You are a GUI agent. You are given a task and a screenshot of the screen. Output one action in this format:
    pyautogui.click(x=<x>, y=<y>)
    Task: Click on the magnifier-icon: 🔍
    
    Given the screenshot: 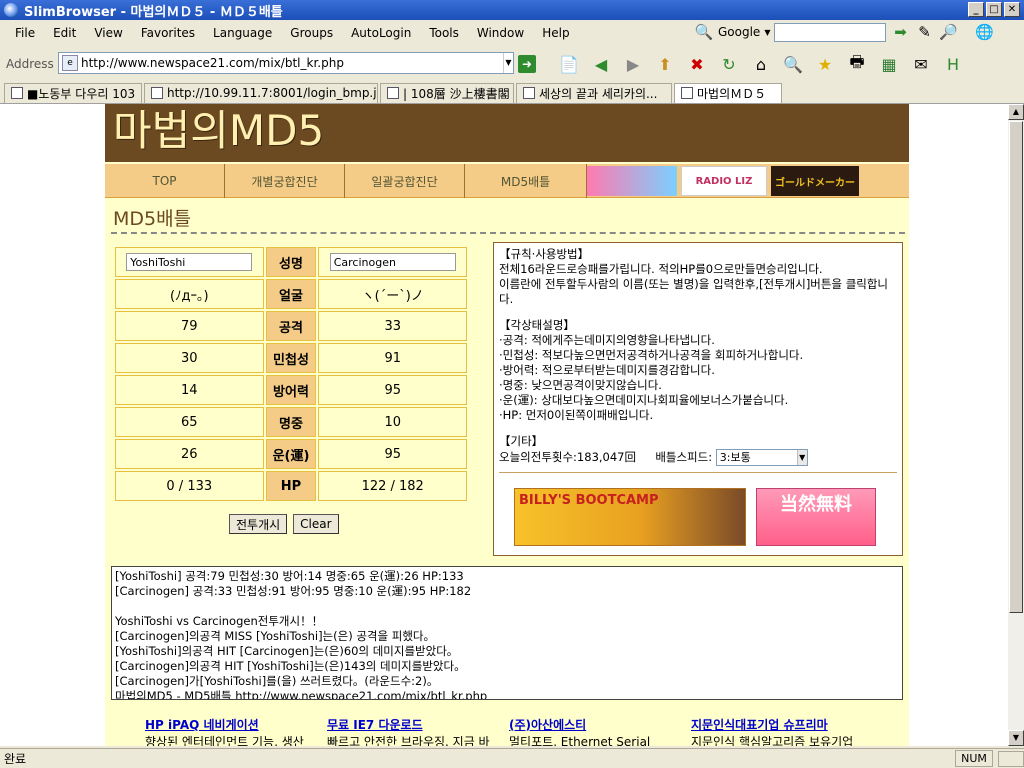 What is the action you would take?
    pyautogui.click(x=704, y=32)
    